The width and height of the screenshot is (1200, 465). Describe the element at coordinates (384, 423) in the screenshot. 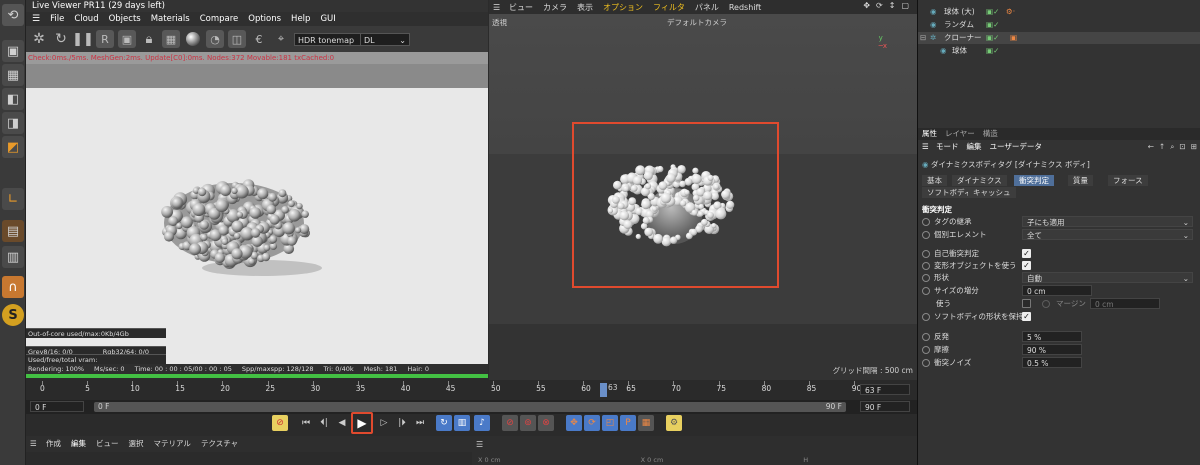

I see `next-frame-icon: ▷` at that location.